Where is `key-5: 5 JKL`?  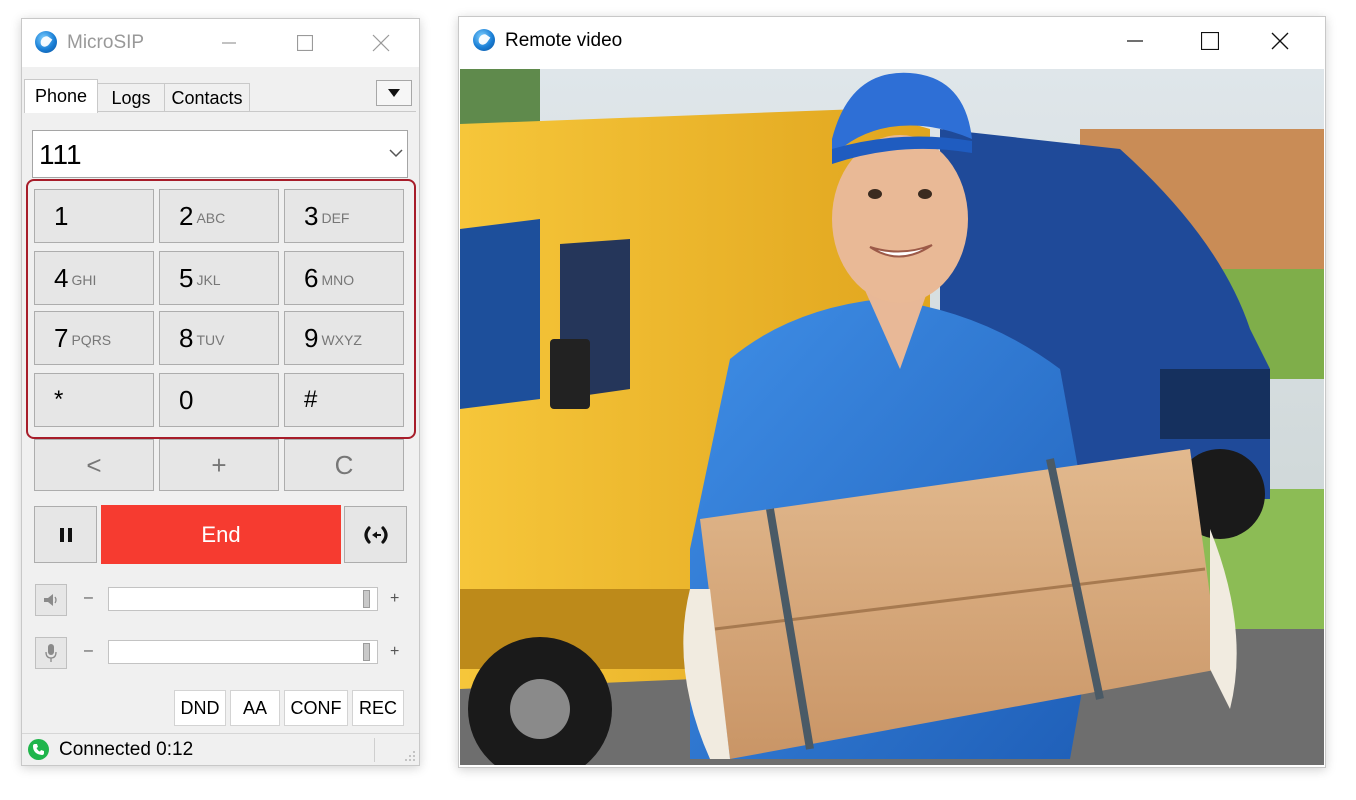 key-5: 5 JKL is located at coordinates (219, 278).